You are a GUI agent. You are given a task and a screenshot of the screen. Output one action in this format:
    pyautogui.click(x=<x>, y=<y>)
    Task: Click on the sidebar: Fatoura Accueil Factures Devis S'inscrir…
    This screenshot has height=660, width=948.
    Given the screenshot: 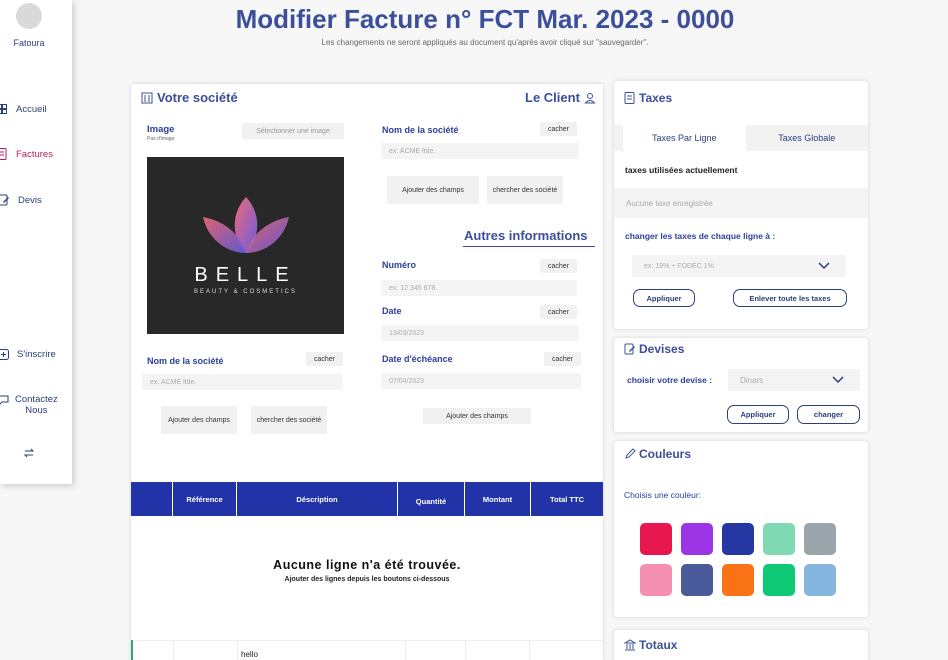 What is the action you would take?
    pyautogui.click(x=36, y=242)
    